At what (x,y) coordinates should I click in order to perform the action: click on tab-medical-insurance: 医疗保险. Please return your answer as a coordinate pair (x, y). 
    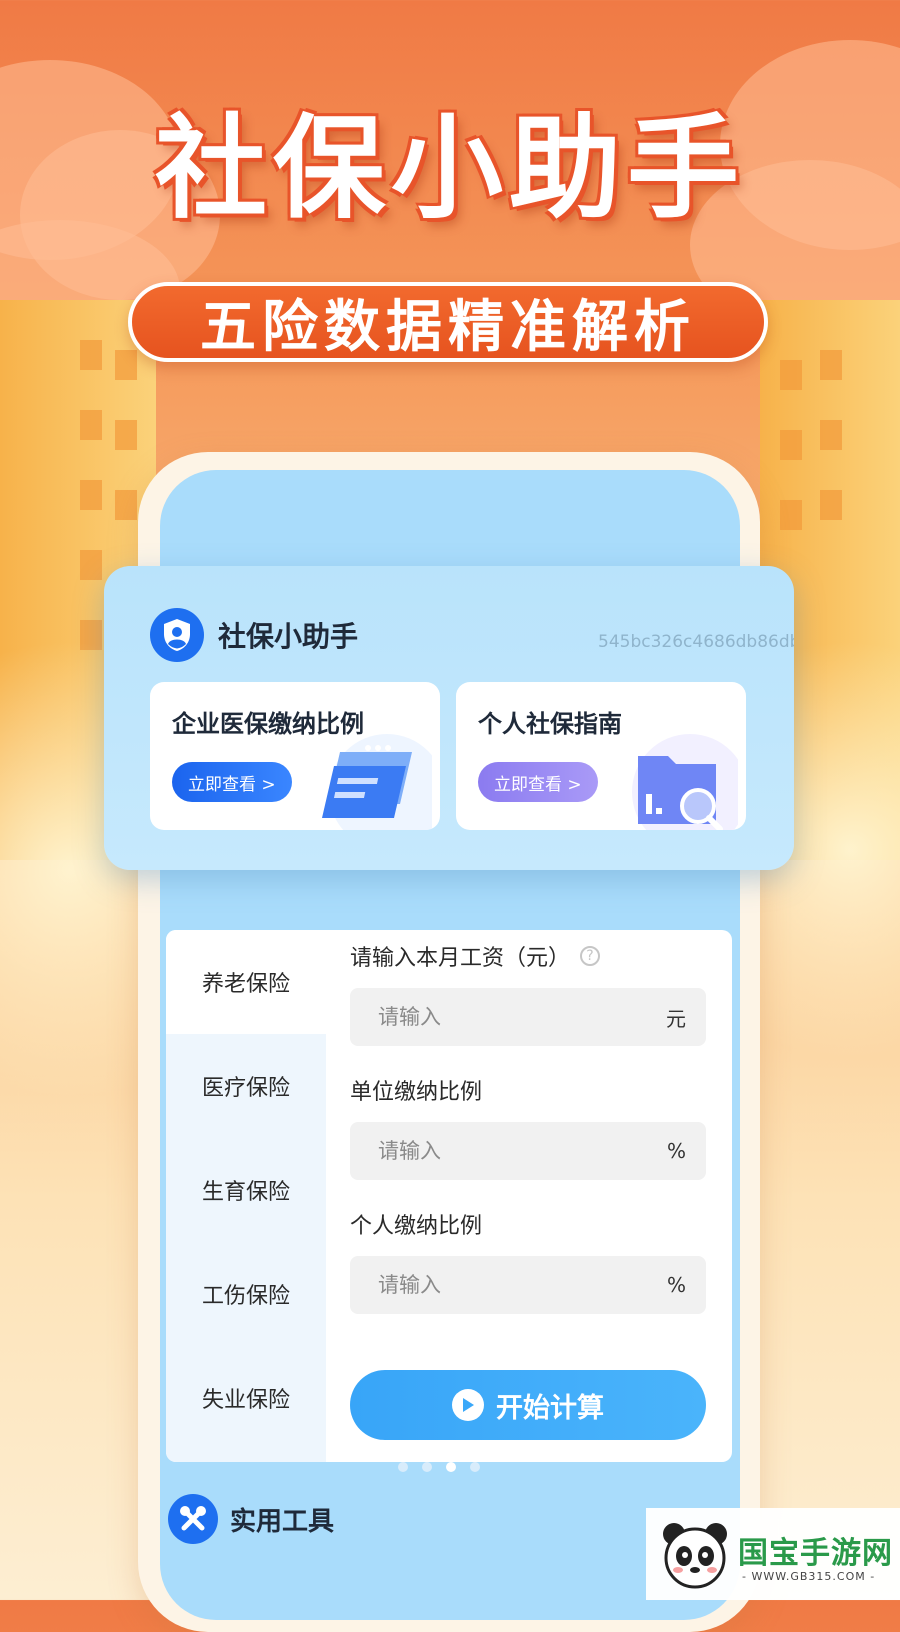
    Looking at the image, I should click on (246, 1086).